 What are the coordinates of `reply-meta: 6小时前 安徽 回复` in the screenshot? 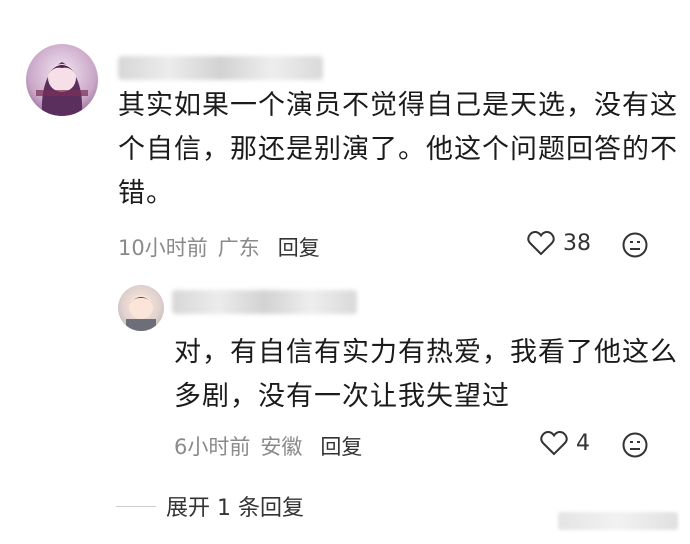 It's located at (268, 446).